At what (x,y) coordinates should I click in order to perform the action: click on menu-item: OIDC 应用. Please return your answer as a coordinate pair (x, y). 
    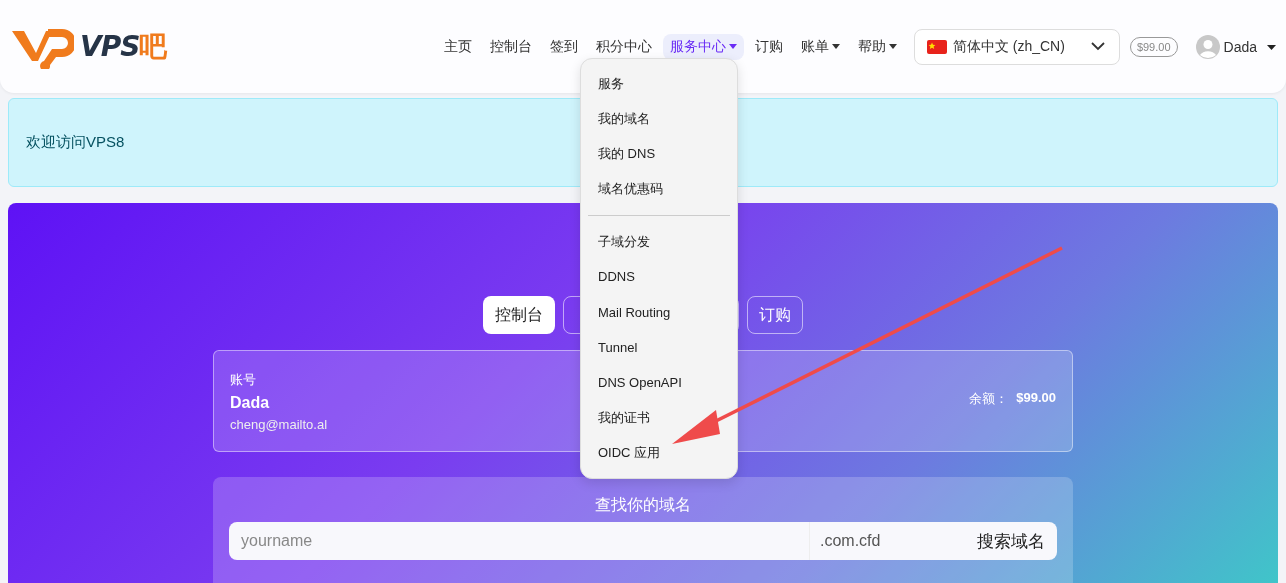
    Looking at the image, I should click on (659, 453).